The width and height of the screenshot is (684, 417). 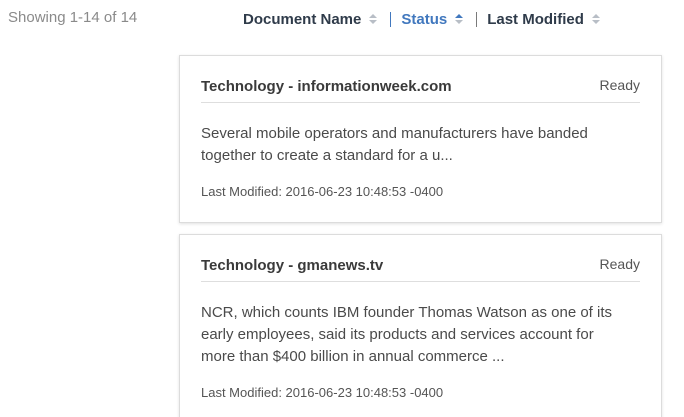 I want to click on document-card-header: Technology - gmanews.tv Ready, so click(x=420, y=258).